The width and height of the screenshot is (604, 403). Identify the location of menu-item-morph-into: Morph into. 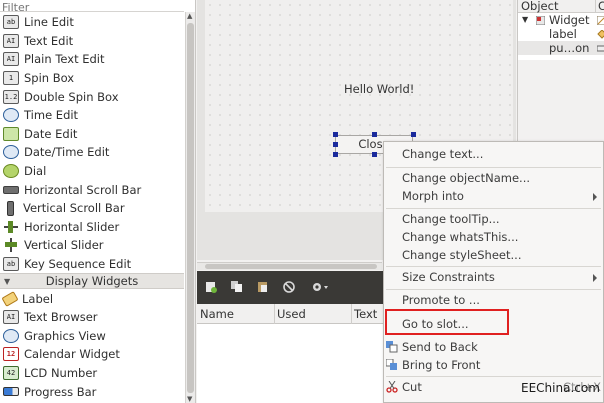
(493, 196).